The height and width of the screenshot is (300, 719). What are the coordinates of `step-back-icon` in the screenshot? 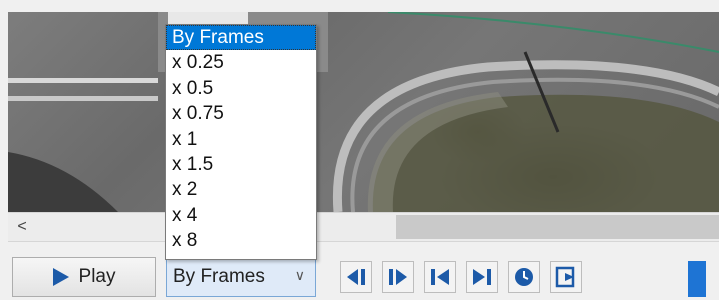 It's located at (356, 277).